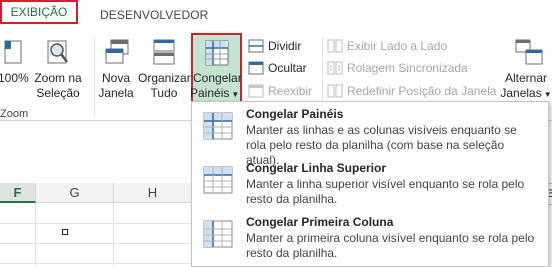 This screenshot has height=267, width=552. What do you see at coordinates (526, 78) in the screenshot?
I see `switch-windows-label-1: Alternar` at bounding box center [526, 78].